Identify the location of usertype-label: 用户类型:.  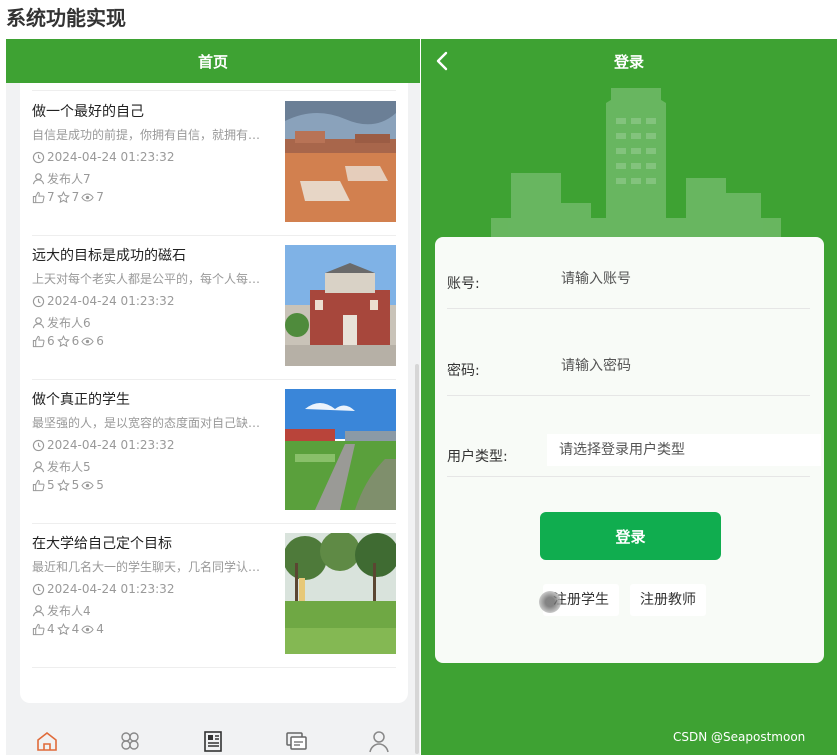
(477, 457).